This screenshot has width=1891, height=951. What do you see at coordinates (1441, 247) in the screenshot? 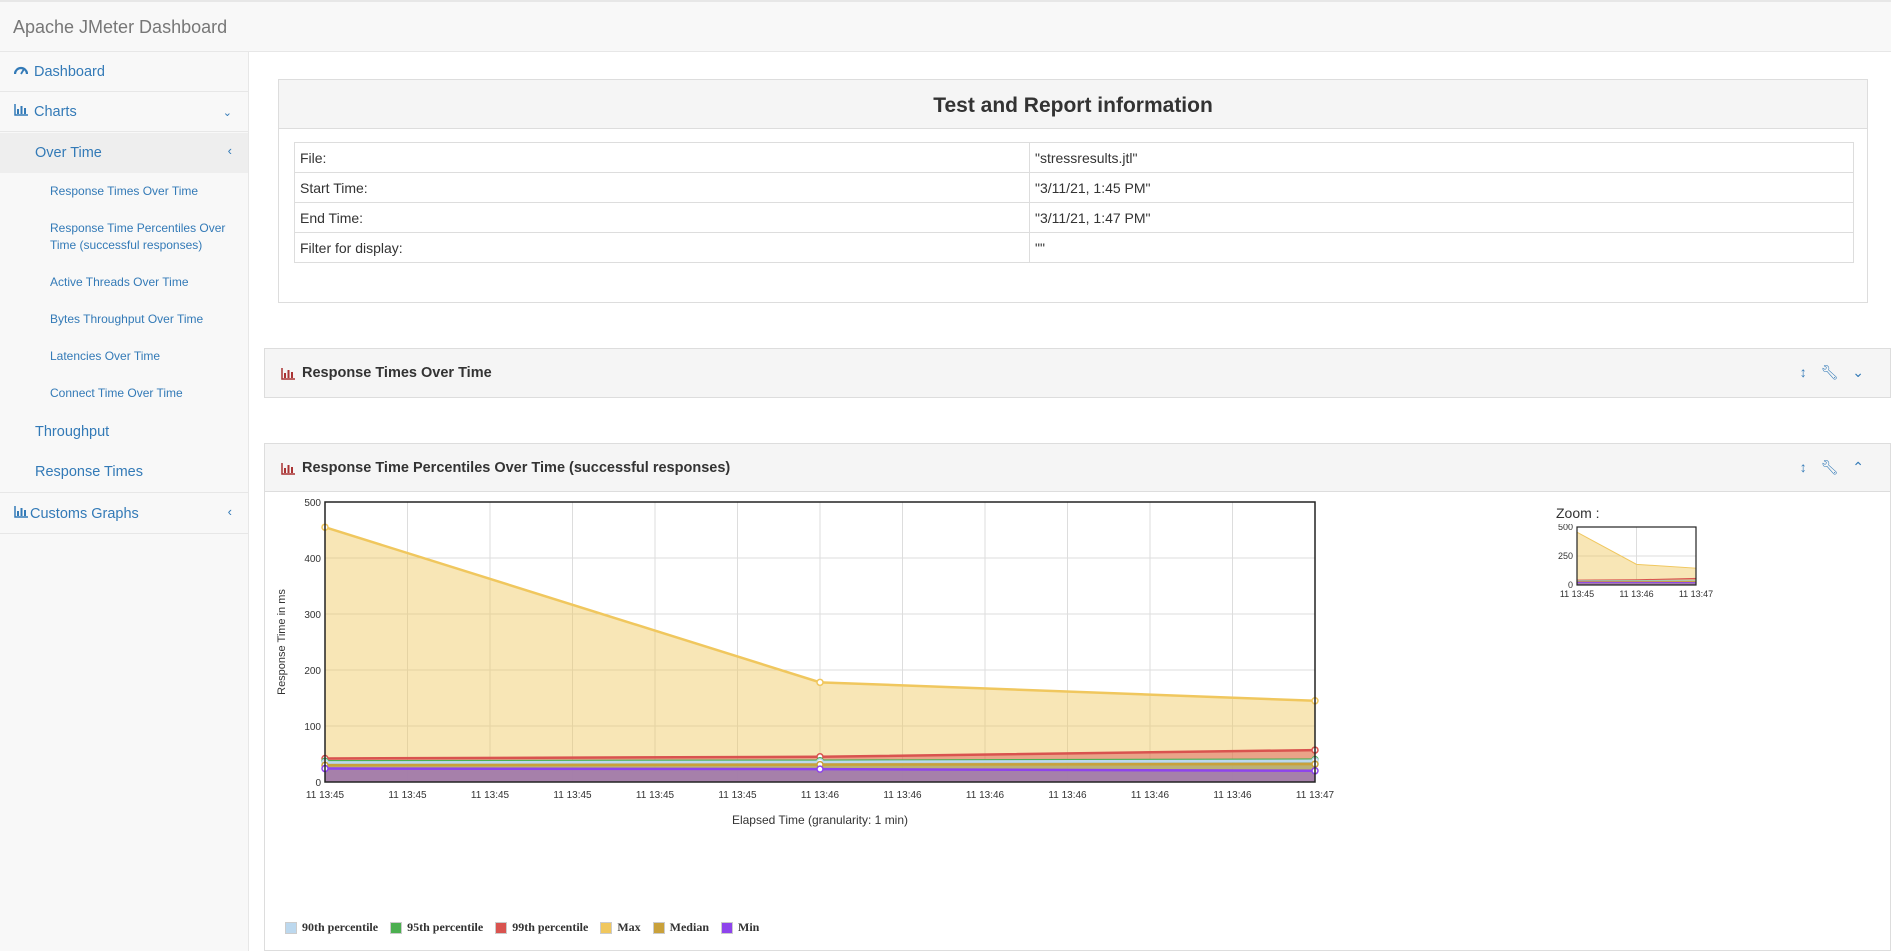
I see `info-value: ""` at bounding box center [1441, 247].